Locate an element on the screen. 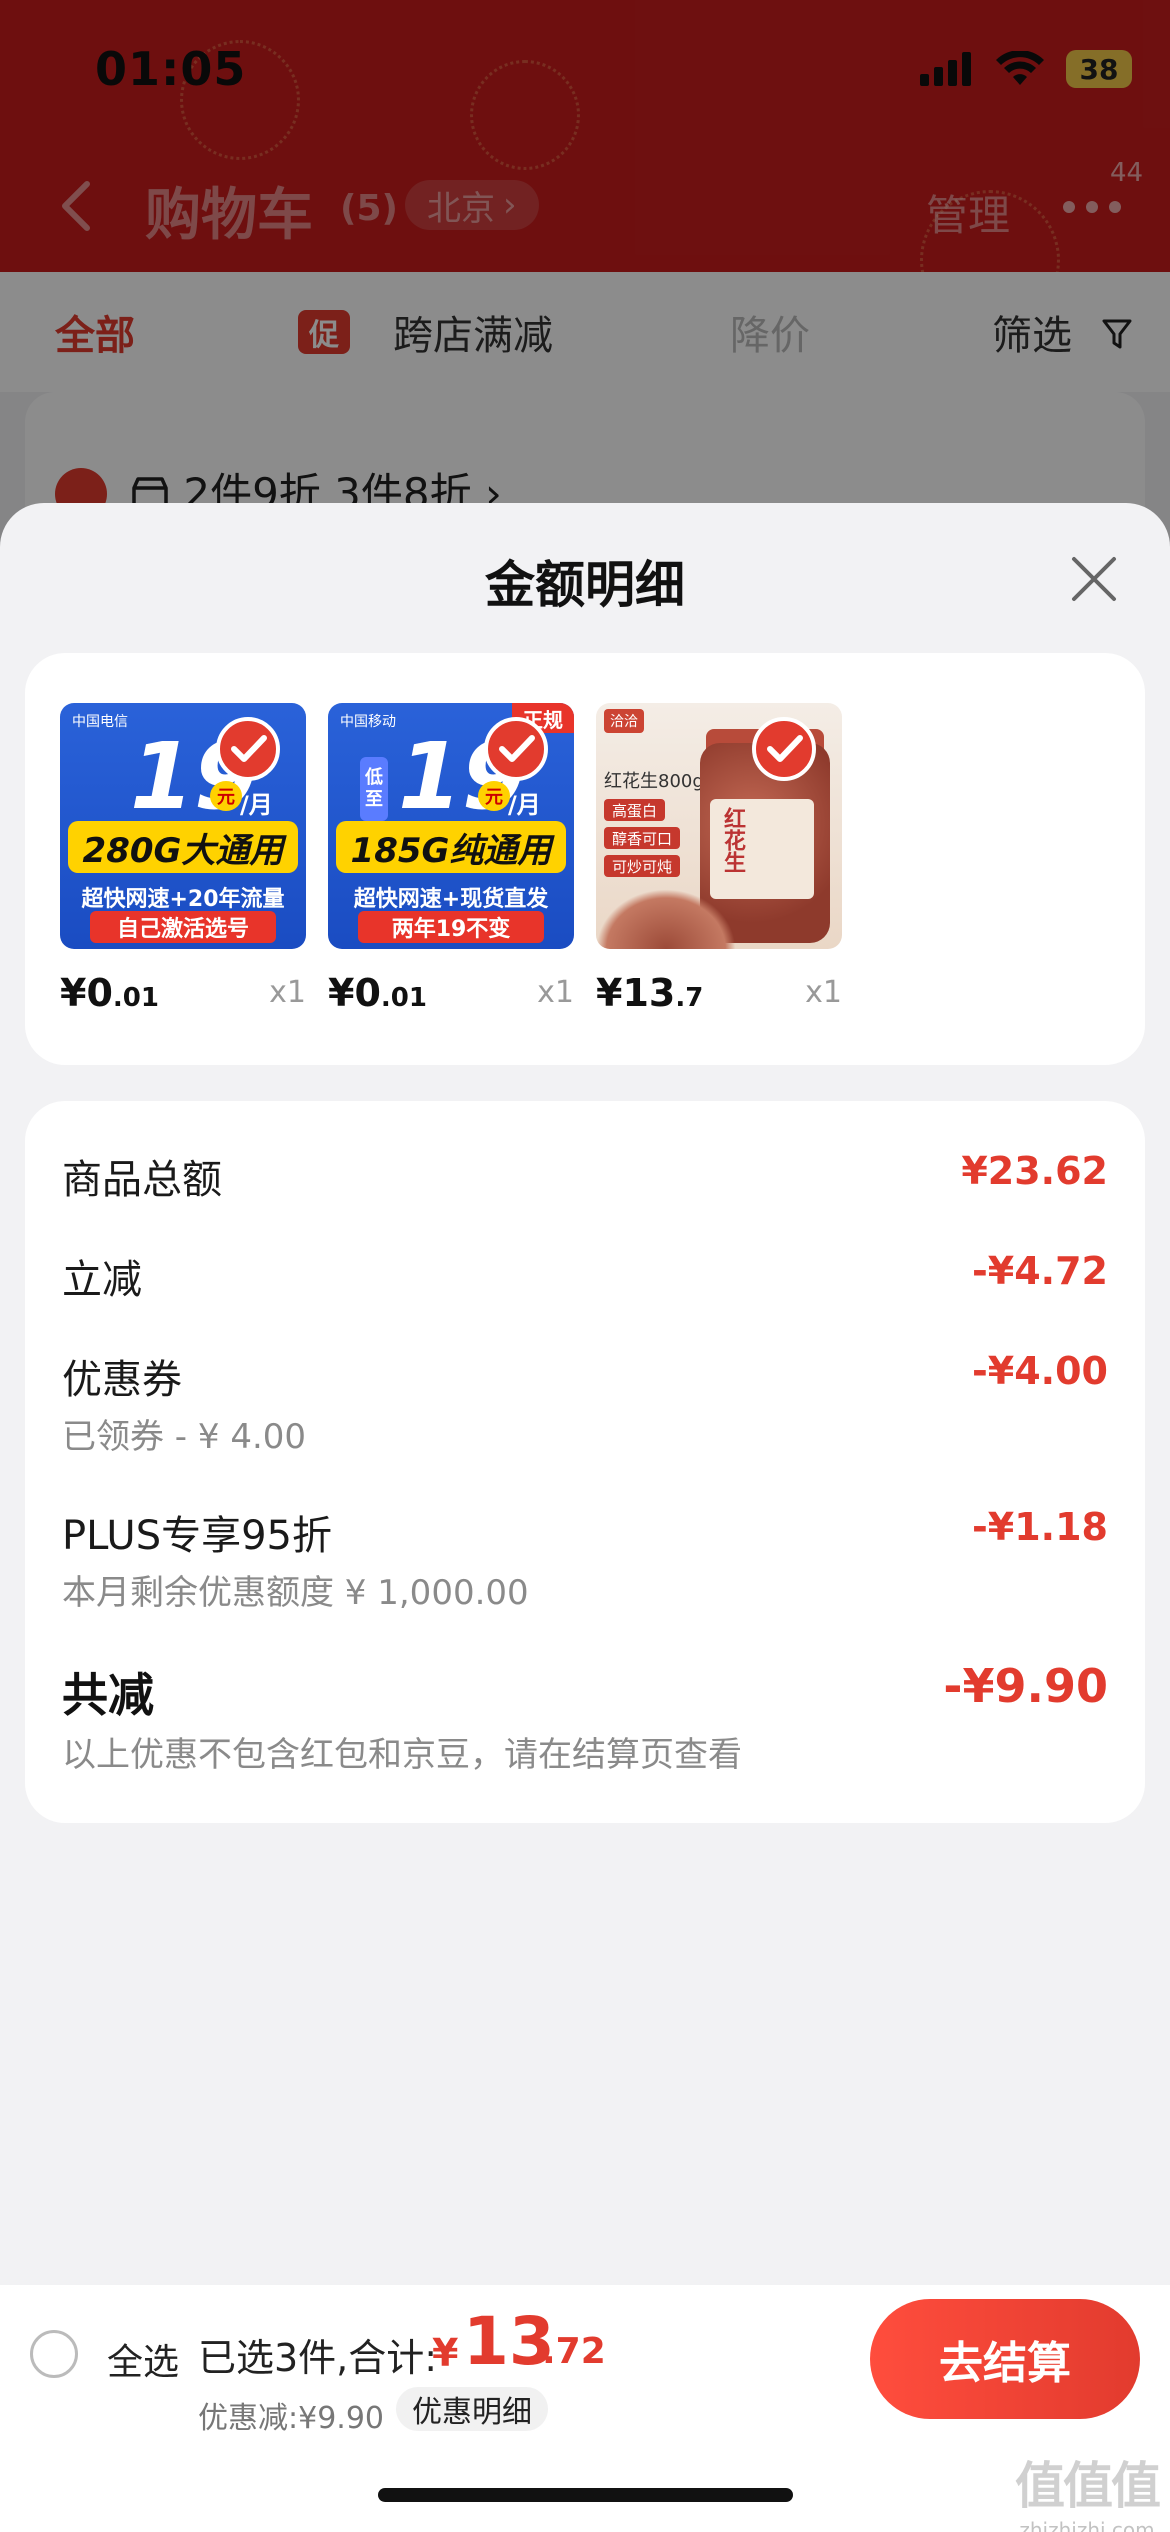  product-thumbnail: 中国电信 19 元 /月 280G大通用 超快网速+20年流量 自己激活选号 is located at coordinates (183, 826).